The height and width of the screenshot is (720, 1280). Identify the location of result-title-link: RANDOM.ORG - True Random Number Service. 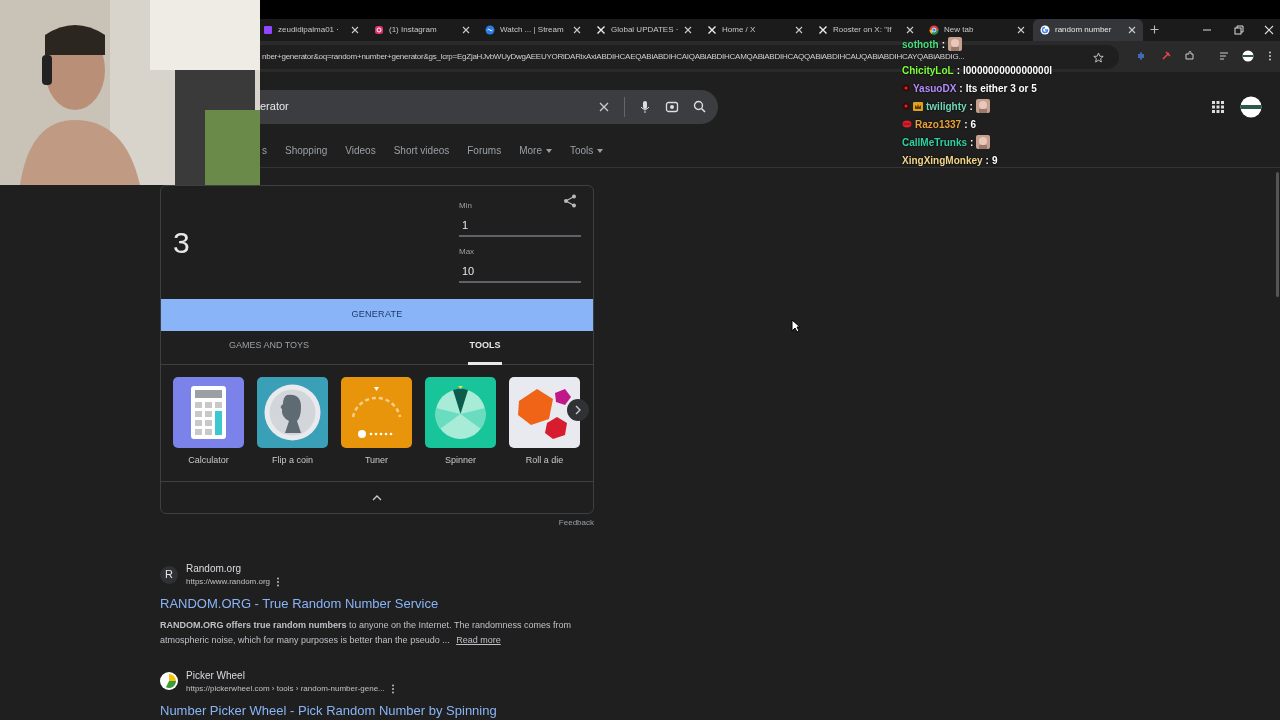
(380, 604).